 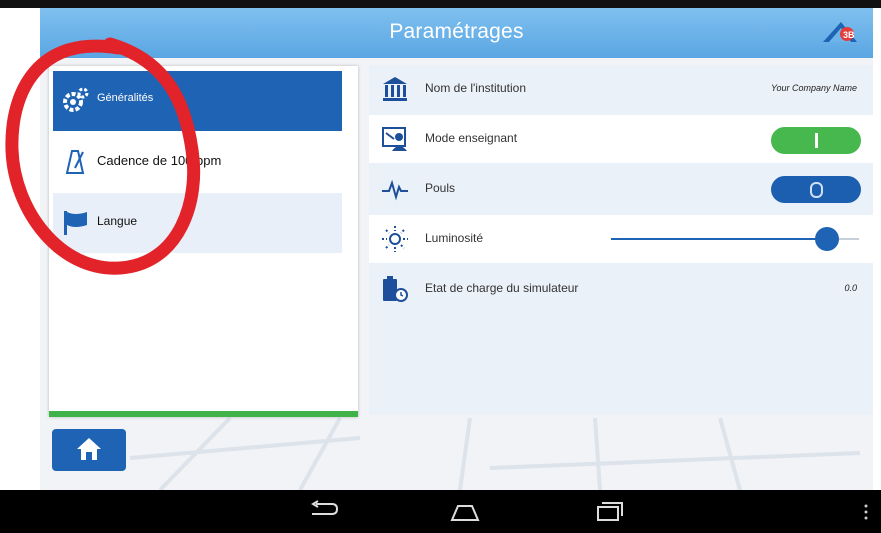 What do you see at coordinates (440, 511) in the screenshot?
I see `system-navigation-bar` at bounding box center [440, 511].